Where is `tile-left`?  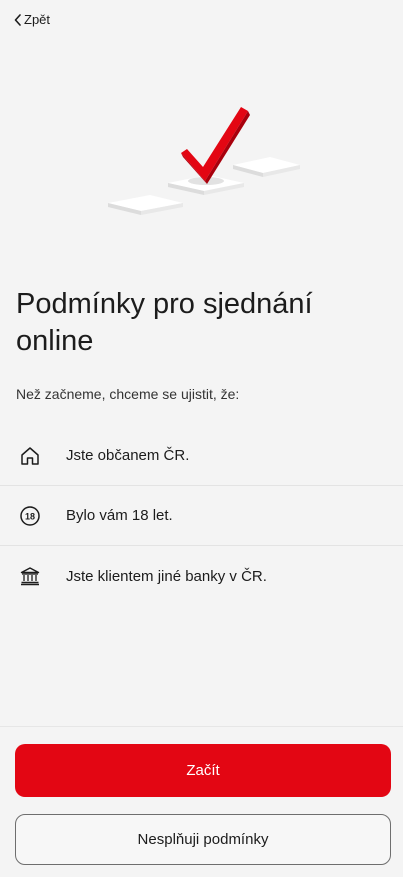
tile-left is located at coordinates (145, 205).